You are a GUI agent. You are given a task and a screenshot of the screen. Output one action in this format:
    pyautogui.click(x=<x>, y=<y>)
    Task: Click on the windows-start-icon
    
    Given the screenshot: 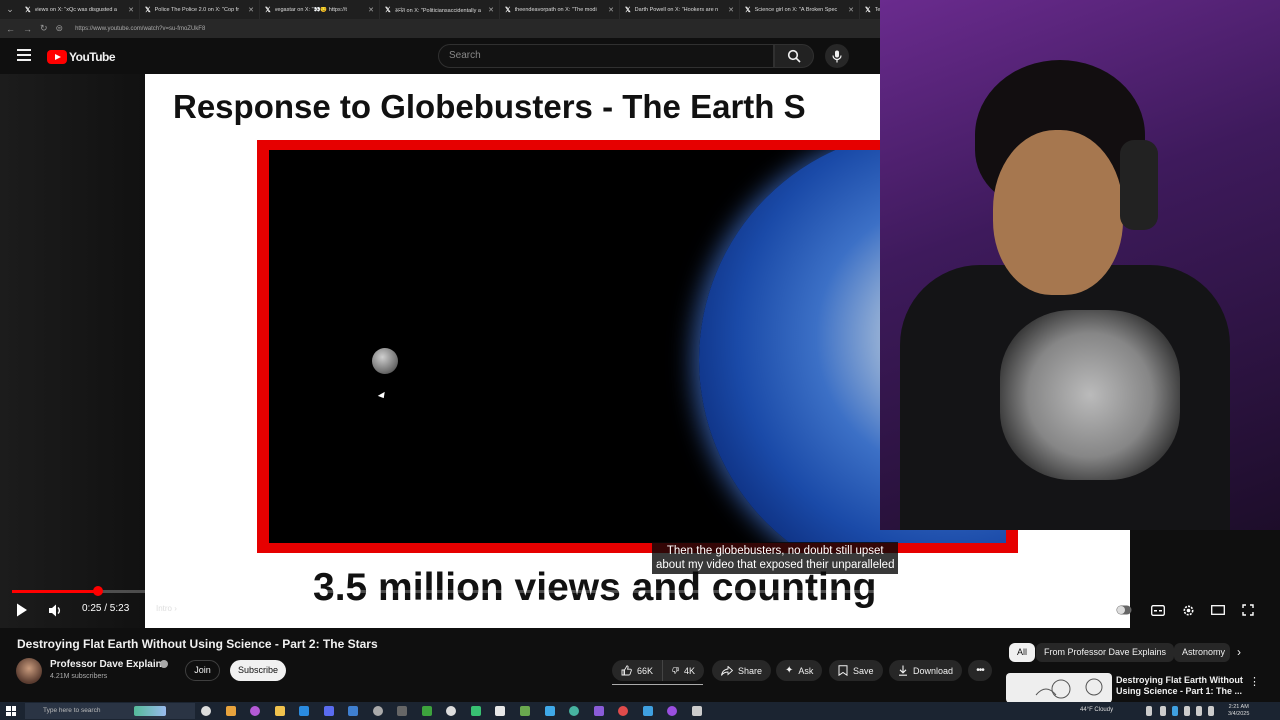 What is the action you would take?
    pyautogui.click(x=11, y=711)
    